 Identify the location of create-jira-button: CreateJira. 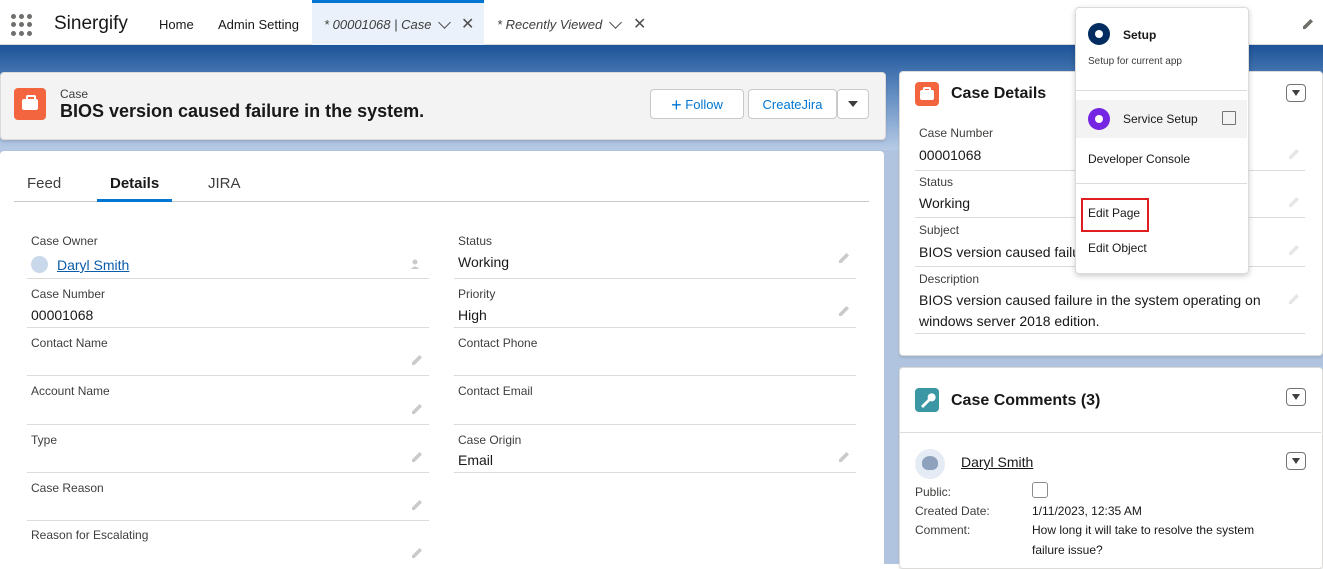
(792, 104).